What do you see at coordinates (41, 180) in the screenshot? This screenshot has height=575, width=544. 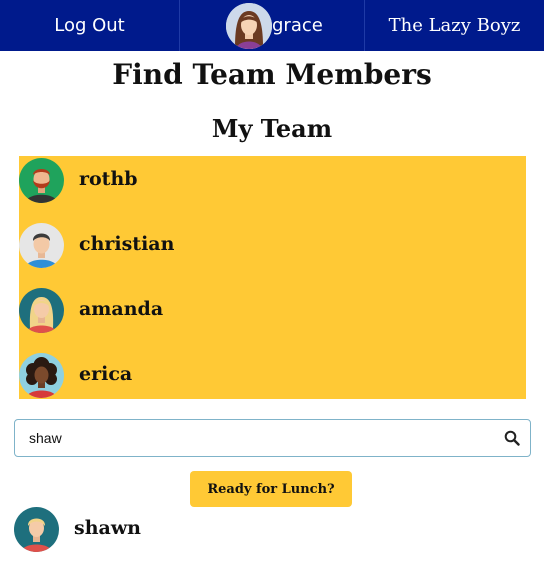 I see `bearded-man-avatar-icon` at bounding box center [41, 180].